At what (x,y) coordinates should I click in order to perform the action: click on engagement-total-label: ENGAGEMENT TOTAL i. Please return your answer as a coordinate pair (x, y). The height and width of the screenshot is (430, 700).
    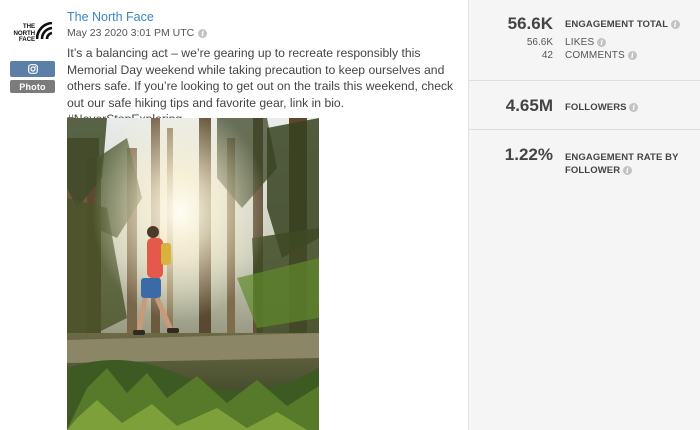
    Looking at the image, I should click on (622, 24).